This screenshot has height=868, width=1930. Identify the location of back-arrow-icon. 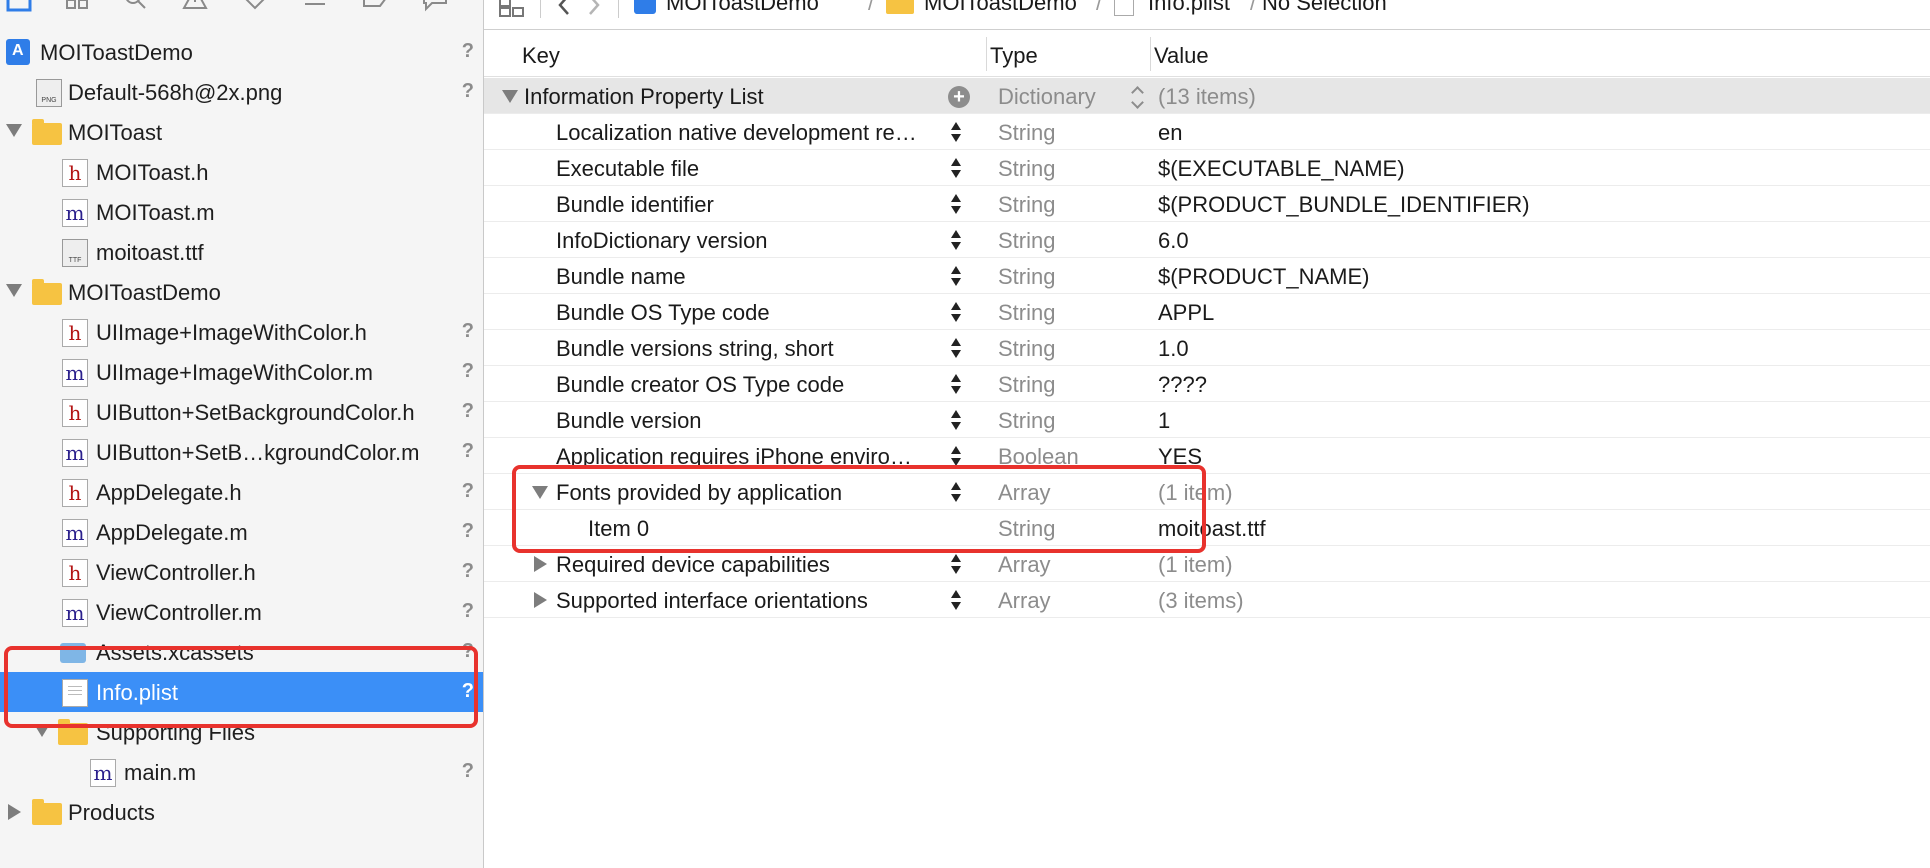
(564, 8).